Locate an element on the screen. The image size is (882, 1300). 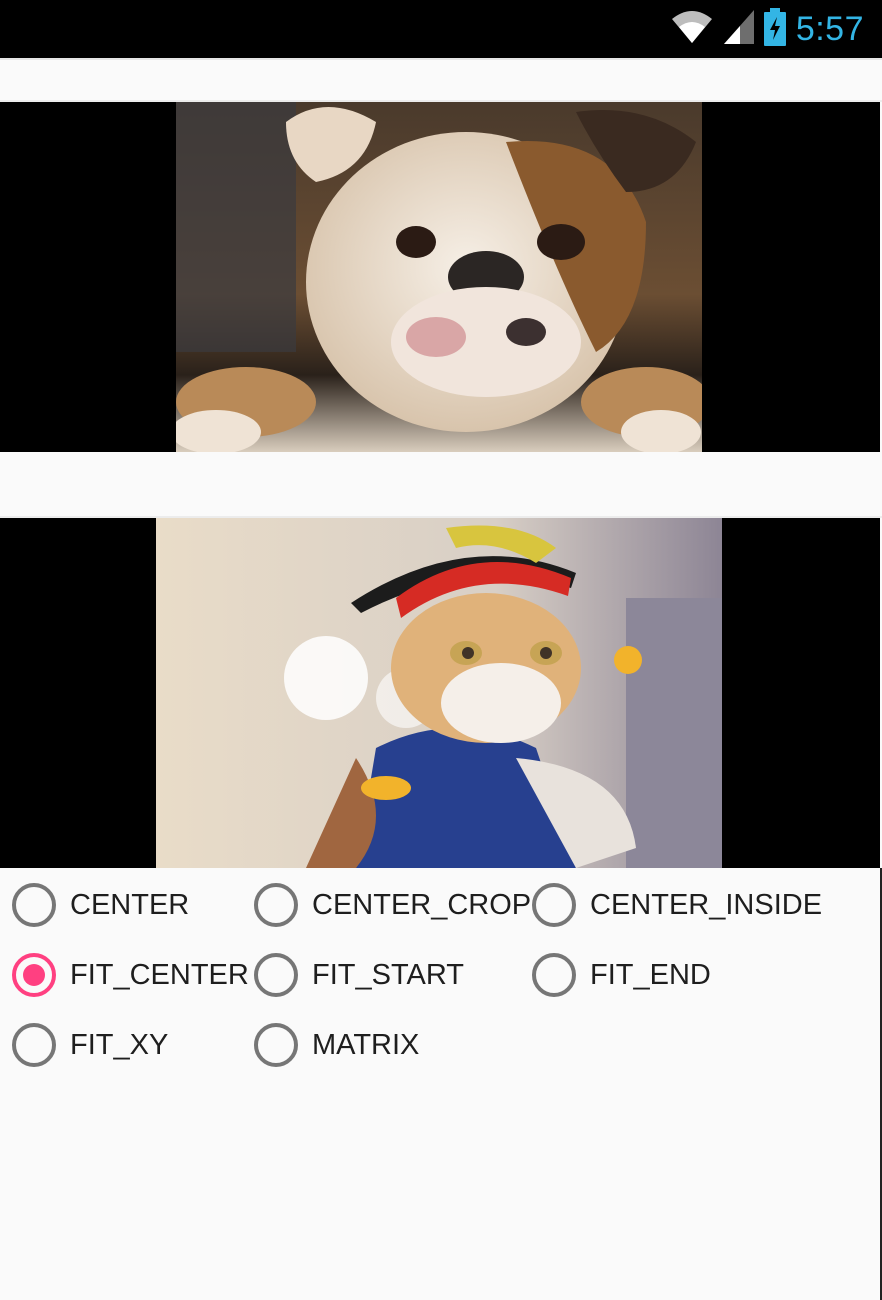
status-bar: 5:57 is located at coordinates (441, 29).